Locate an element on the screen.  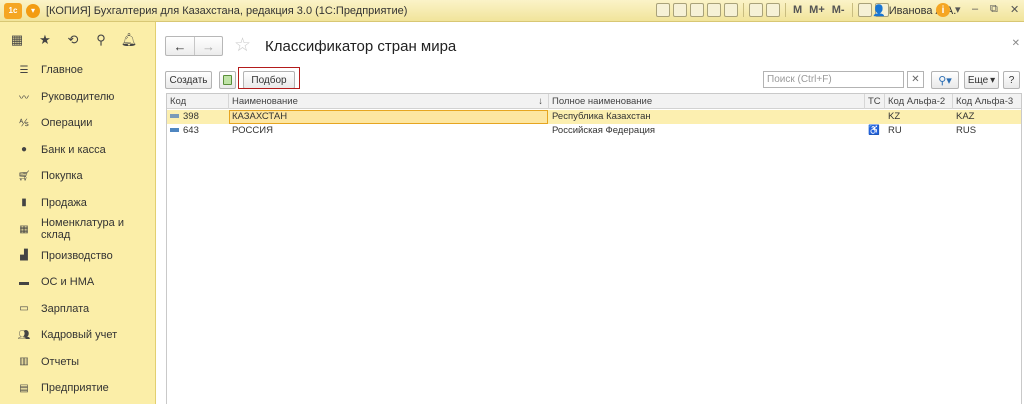
sidebar-item-reports: ▥ Отчеты is located at coordinates (78, 362).